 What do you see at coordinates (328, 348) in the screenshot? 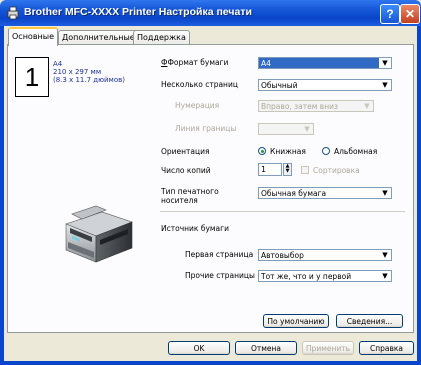
I see `apply-button: Применить` at bounding box center [328, 348].